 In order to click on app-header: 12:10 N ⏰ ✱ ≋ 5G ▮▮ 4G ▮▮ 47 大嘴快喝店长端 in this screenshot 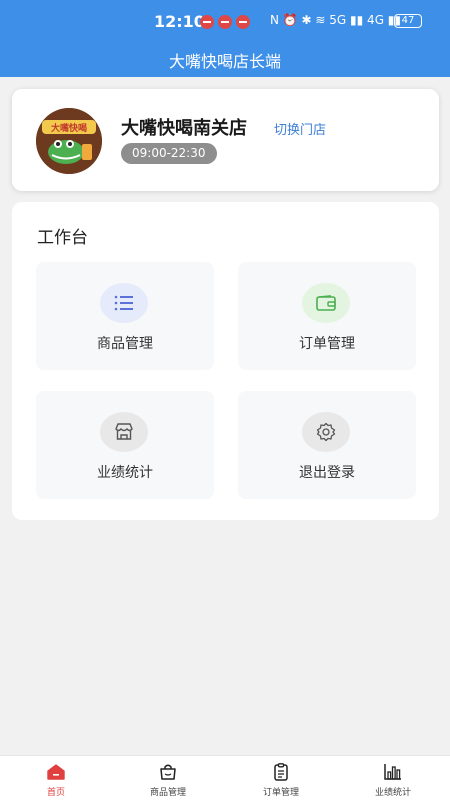, I will do `click(225, 38)`.